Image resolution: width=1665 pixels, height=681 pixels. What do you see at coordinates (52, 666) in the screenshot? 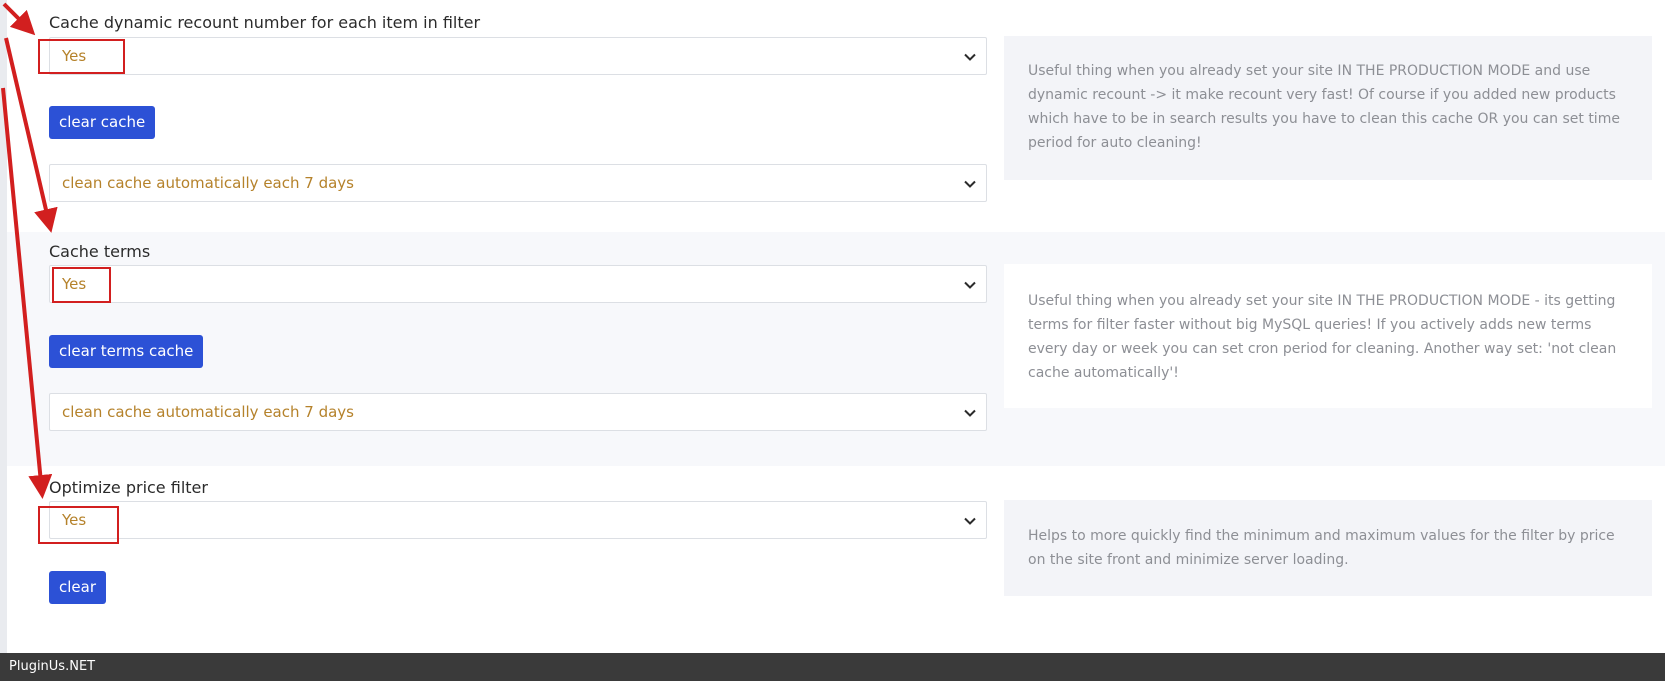
I see `footer-brand: PluginUs.NET` at bounding box center [52, 666].